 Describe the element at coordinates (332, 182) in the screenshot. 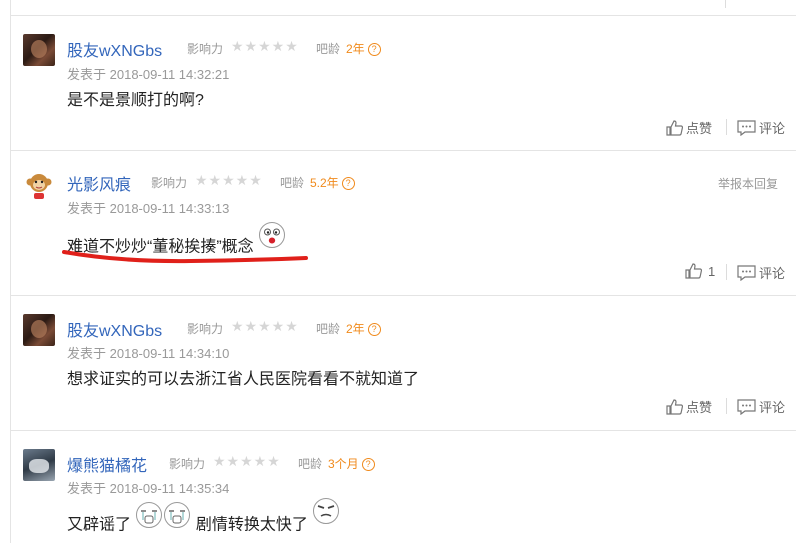

I see `bar-age-value: 5.2年?` at that location.